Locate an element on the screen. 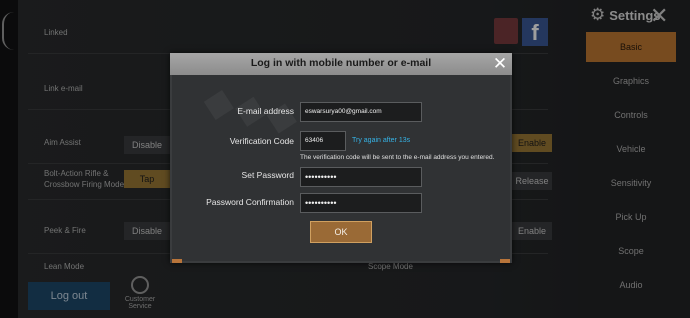 Image resolution: width=690 pixels, height=318 pixels. dialog-title: Log in with mobile number or e-mail is located at coordinates (341, 63).